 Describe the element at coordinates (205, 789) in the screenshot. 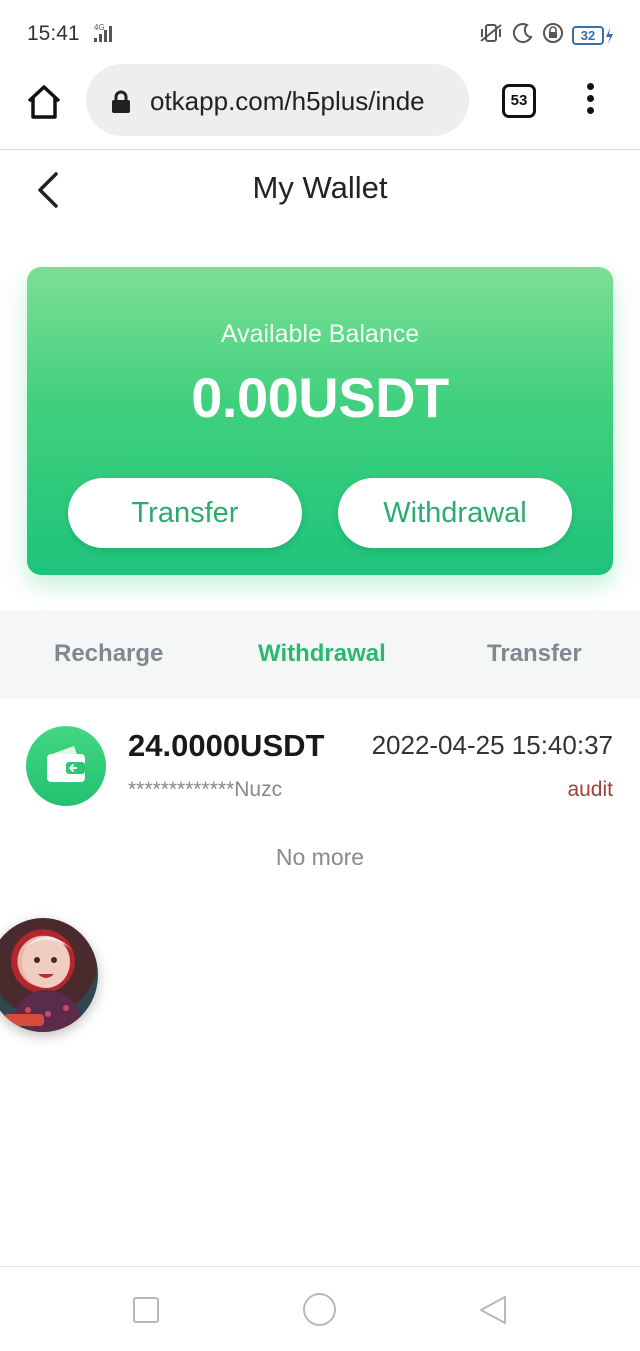

I see `record-account: *************Nuzc` at that location.